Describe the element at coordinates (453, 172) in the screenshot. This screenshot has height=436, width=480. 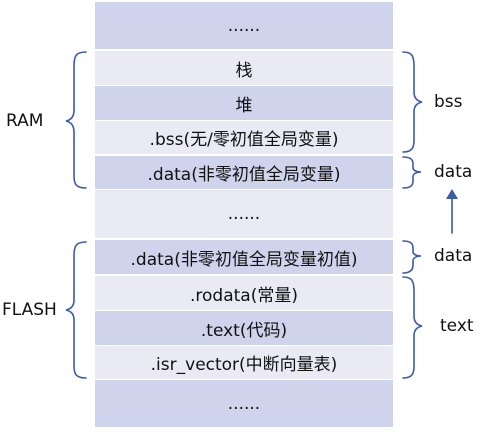
I see `data-ram-label: data` at that location.